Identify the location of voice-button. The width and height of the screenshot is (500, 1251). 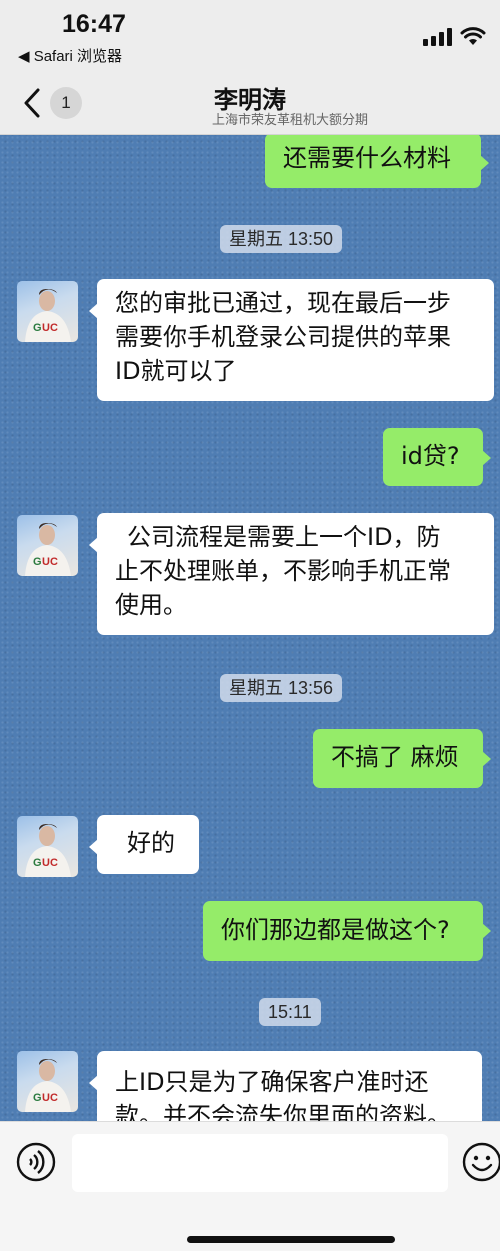
(36, 1162).